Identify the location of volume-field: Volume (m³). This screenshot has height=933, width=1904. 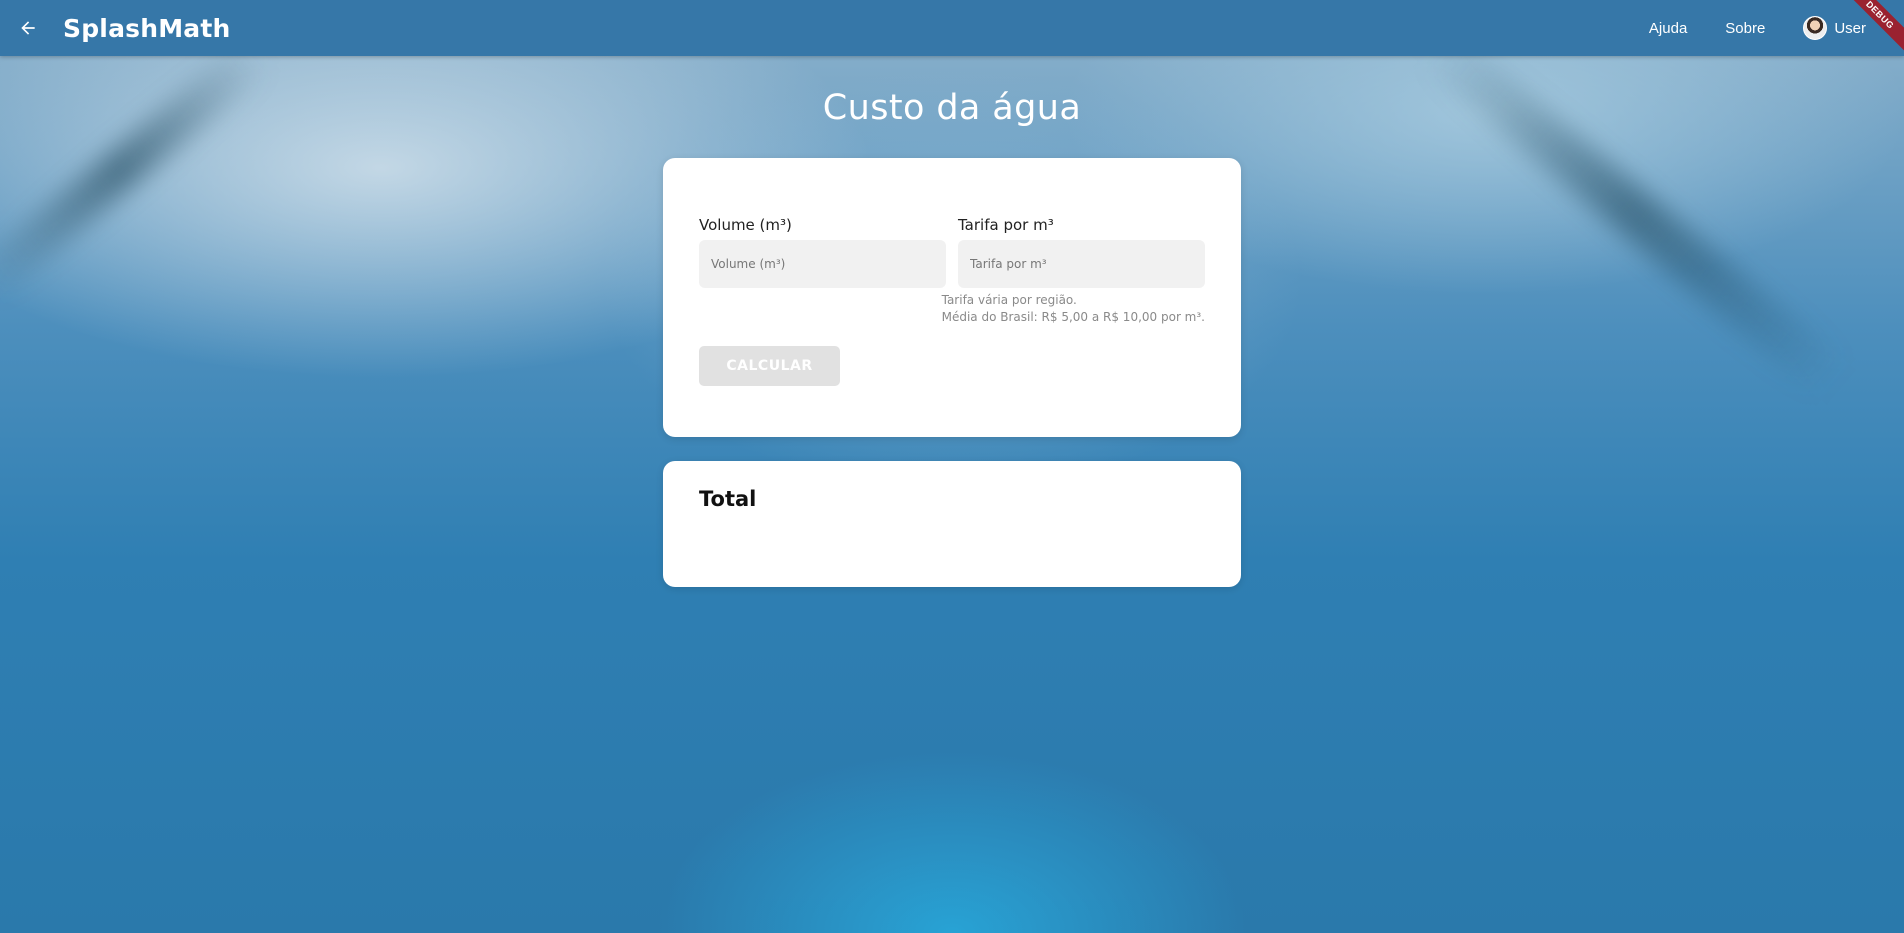
(822, 252).